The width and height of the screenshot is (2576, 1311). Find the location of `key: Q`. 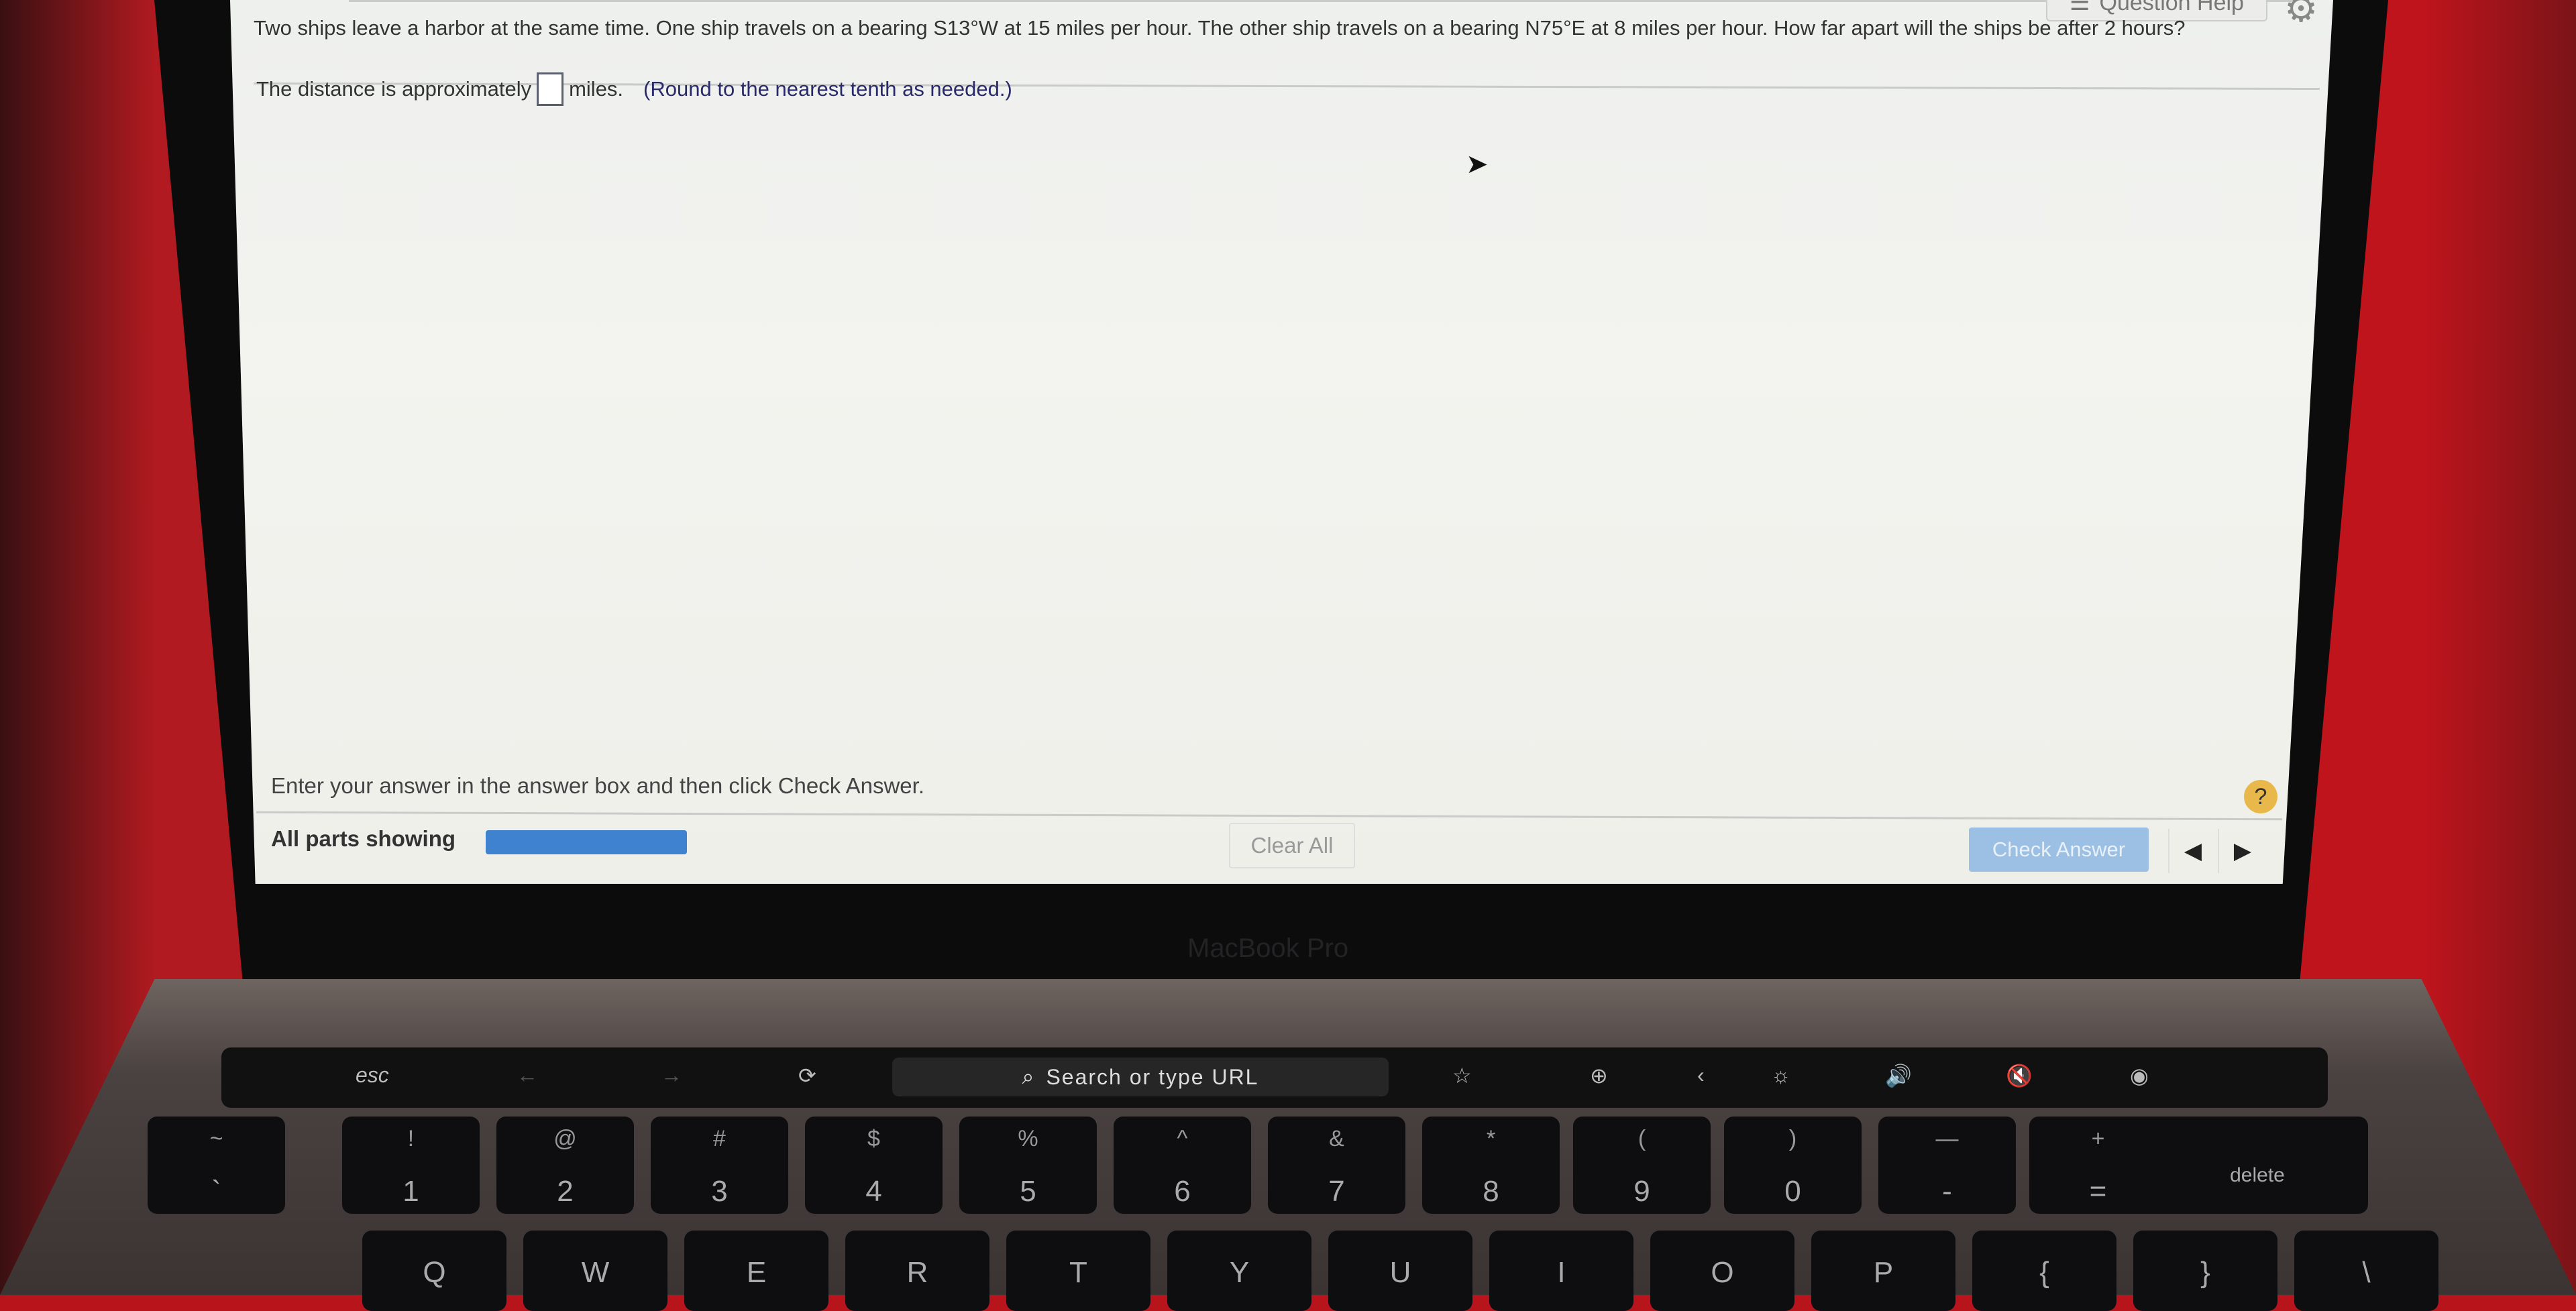

key: Q is located at coordinates (434, 1271).